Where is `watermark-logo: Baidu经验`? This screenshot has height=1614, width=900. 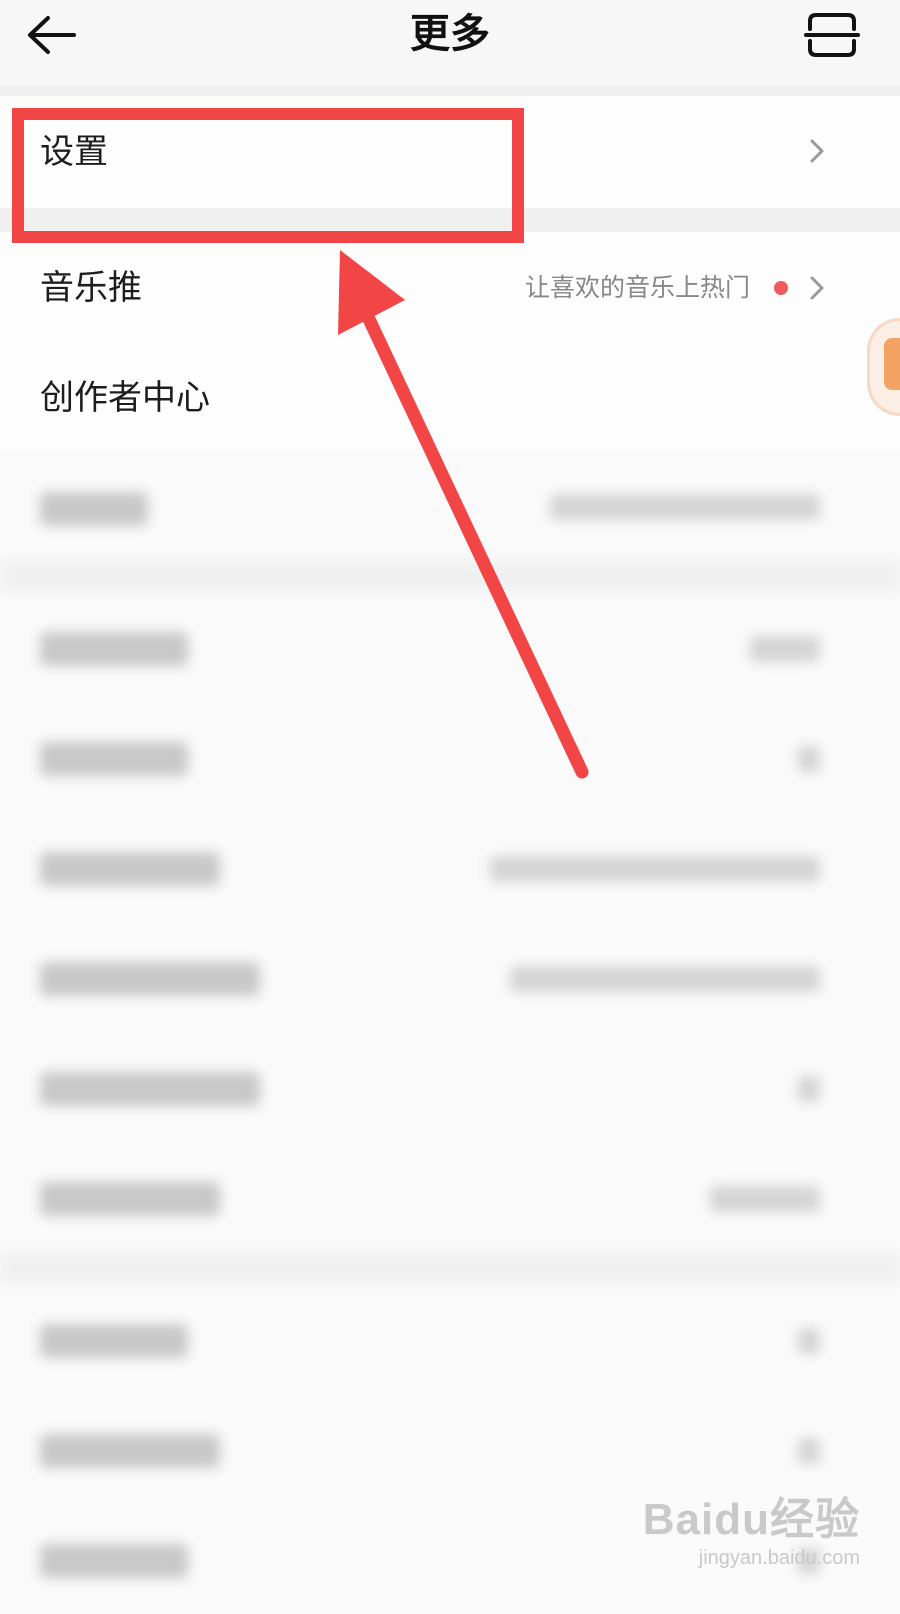
watermark-logo: Baidu经验 is located at coordinates (751, 1519).